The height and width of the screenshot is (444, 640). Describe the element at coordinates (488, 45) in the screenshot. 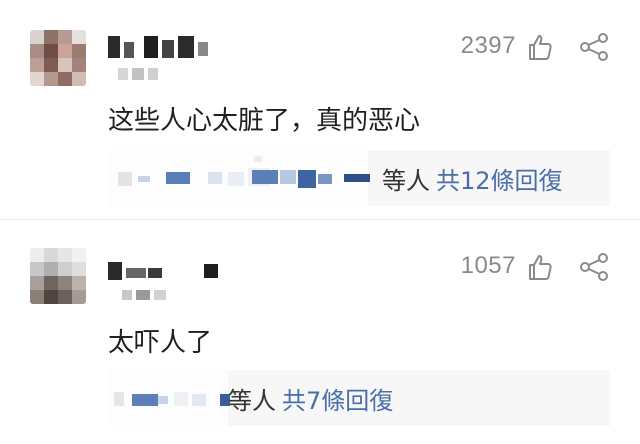

I see `like-count: 2397` at that location.